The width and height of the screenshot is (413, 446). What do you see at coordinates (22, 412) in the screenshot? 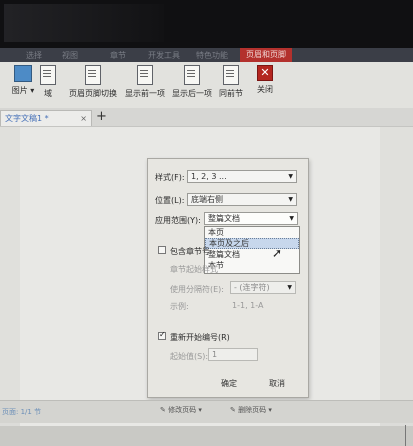
I see `page-status: 页面: 1/1 节` at bounding box center [22, 412].